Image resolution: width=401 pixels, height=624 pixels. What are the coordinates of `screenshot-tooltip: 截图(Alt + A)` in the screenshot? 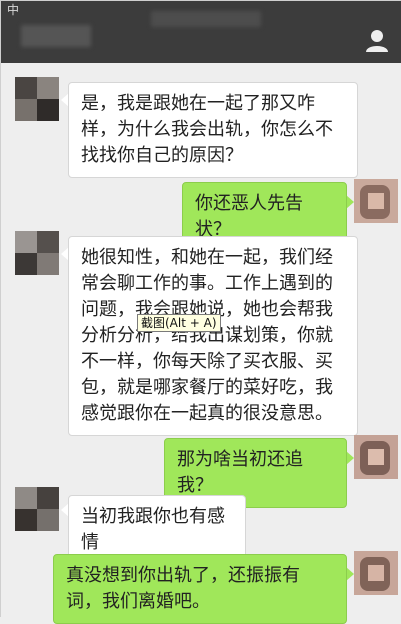 It's located at (179, 323).